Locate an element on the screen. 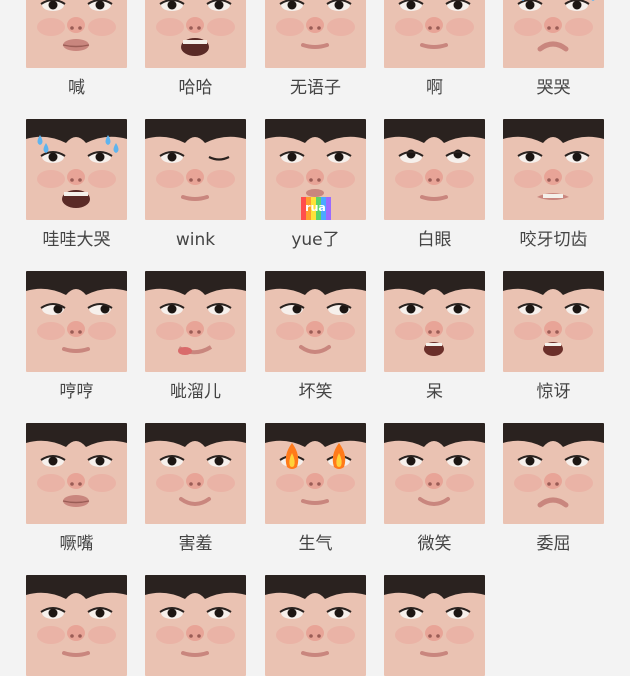 The height and width of the screenshot is (676, 630). sticker-label: 呆 is located at coordinates (434, 392).